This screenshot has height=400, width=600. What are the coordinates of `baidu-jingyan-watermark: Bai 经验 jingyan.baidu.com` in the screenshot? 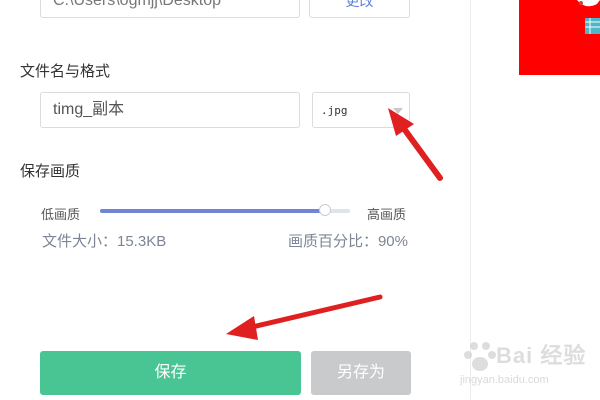 It's located at (530, 364).